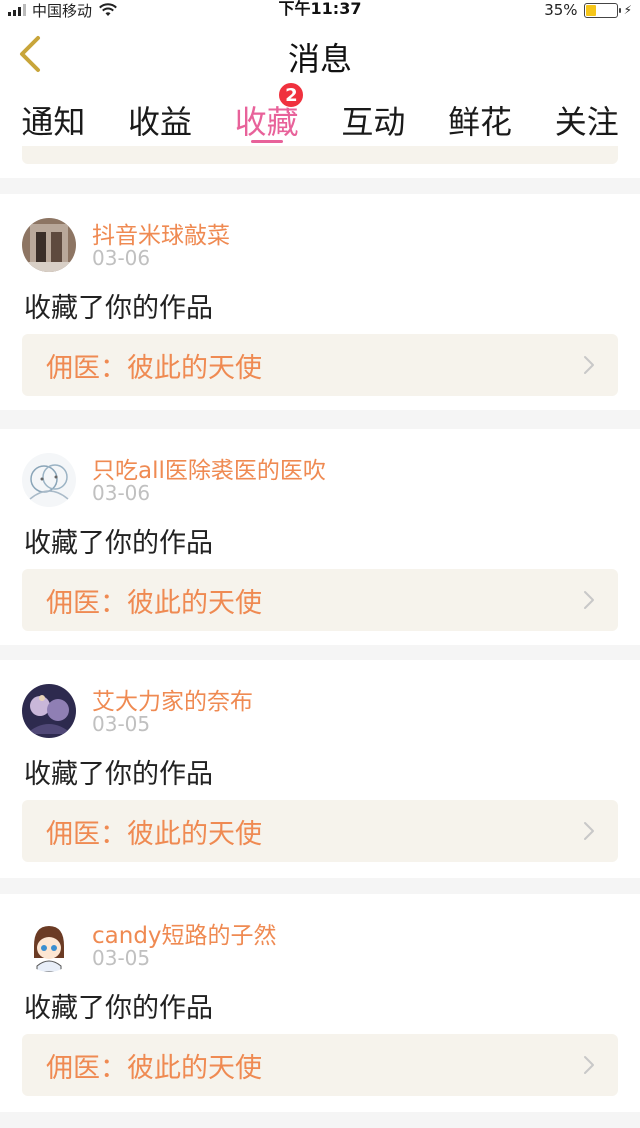  I want to click on tab-label: 收益, so click(160, 122).